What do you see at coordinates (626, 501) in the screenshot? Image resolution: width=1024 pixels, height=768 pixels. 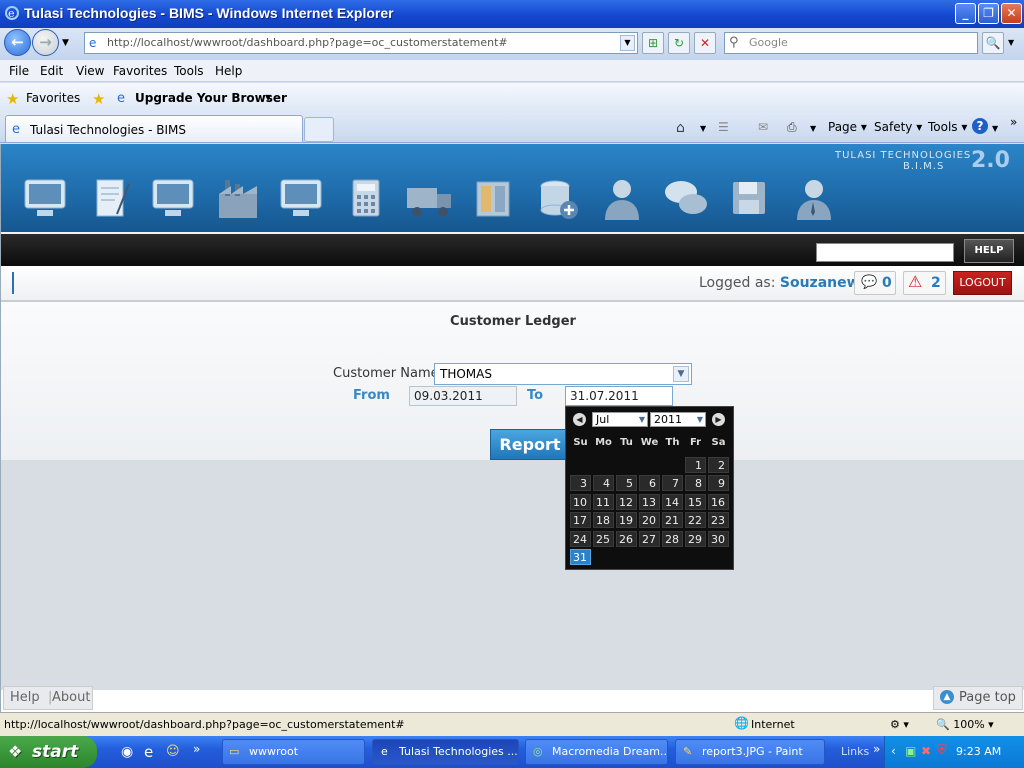 I see `calendar-day: 12` at bounding box center [626, 501].